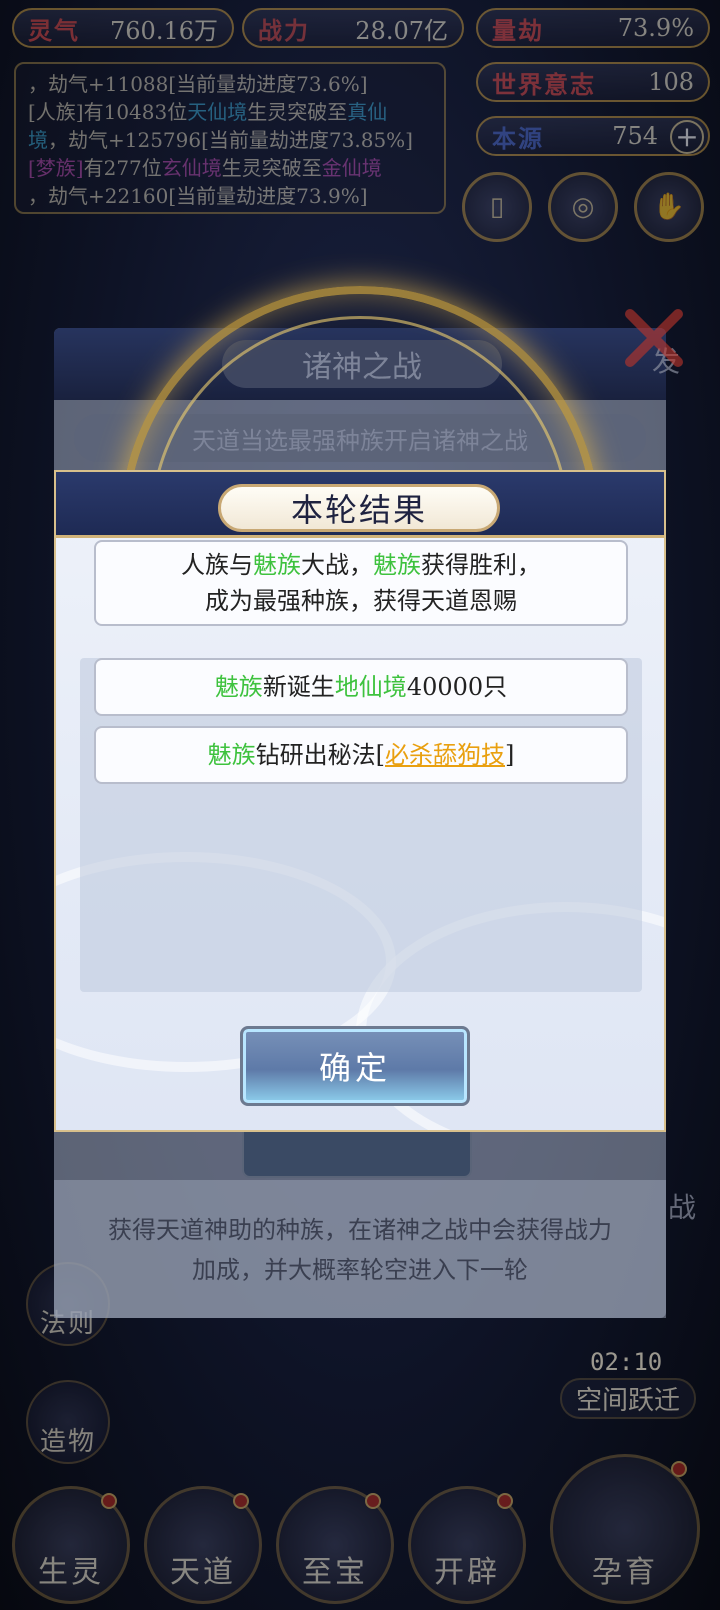 The image size is (720, 1610). What do you see at coordinates (467, 1545) in the screenshot?
I see `nav-kai-pi: 开辟` at bounding box center [467, 1545].